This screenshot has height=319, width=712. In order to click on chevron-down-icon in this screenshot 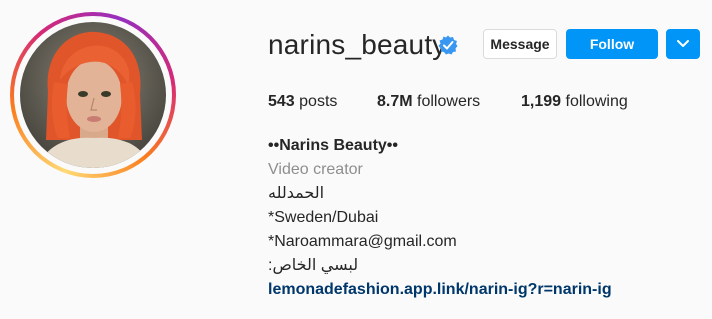, I will do `click(683, 43)`.